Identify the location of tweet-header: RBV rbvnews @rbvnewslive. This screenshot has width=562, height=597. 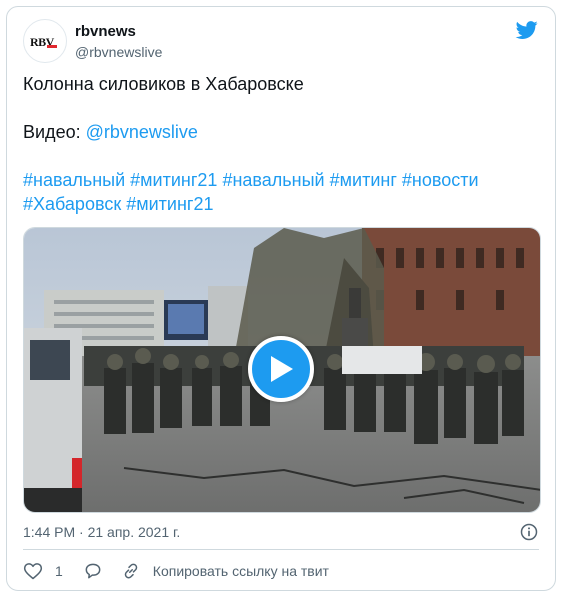
(281, 43).